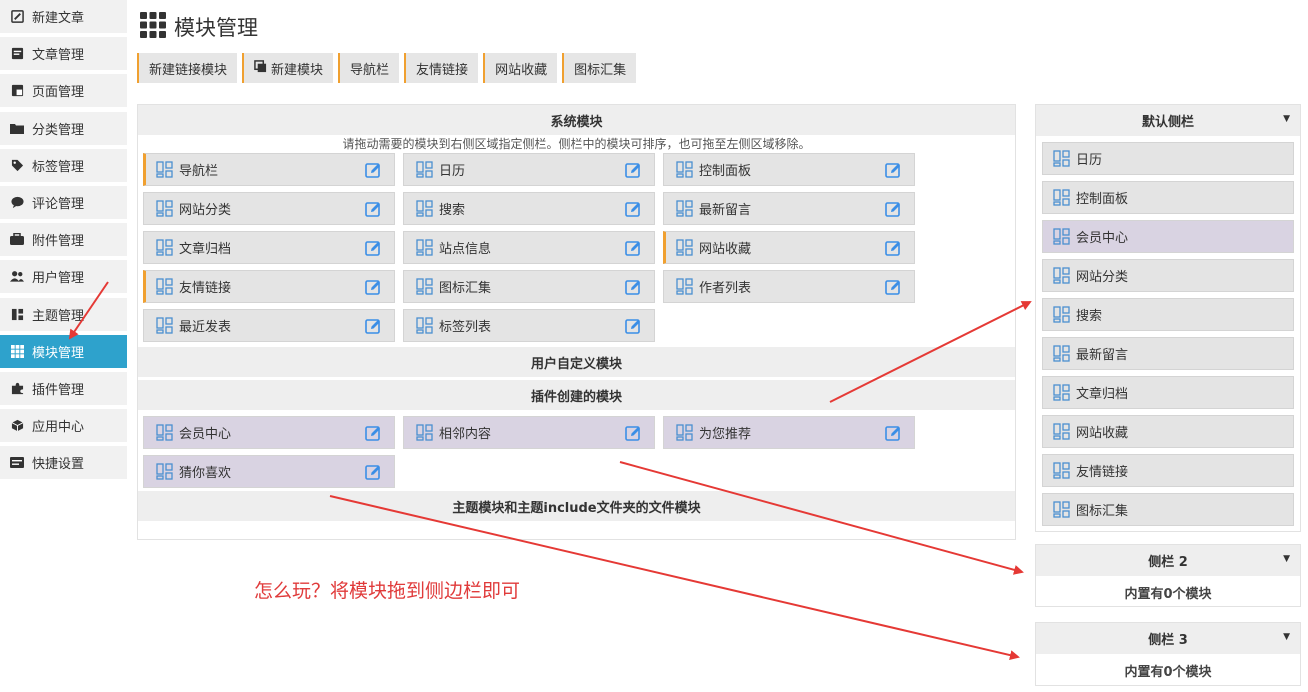  Describe the element at coordinates (1168, 509) in the screenshot. I see `sidebar-module: 图标汇集` at that location.